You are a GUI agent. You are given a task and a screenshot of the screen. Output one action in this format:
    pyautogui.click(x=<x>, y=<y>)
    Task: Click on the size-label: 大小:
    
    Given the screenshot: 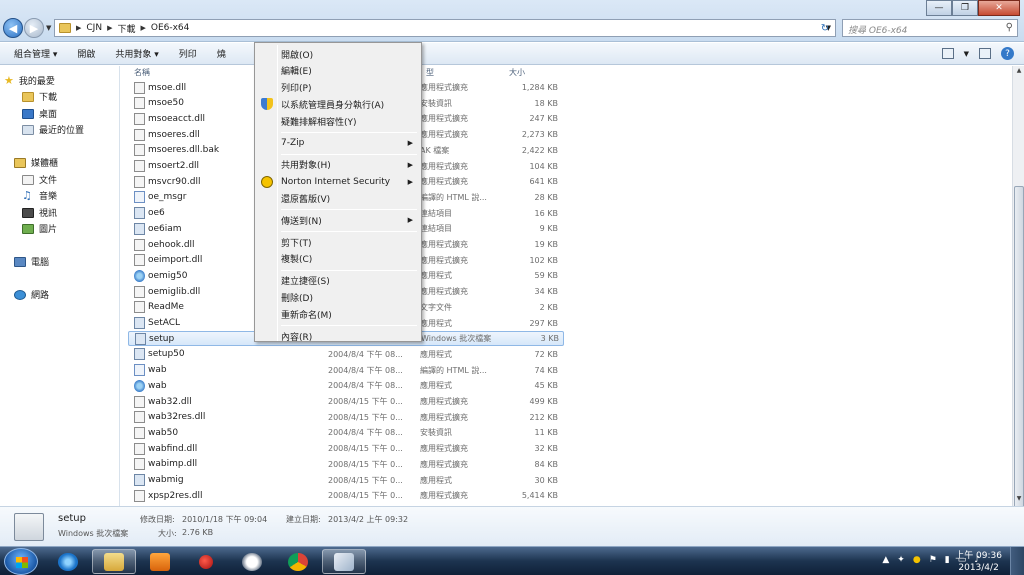 What is the action you would take?
    pyautogui.click(x=167, y=533)
    